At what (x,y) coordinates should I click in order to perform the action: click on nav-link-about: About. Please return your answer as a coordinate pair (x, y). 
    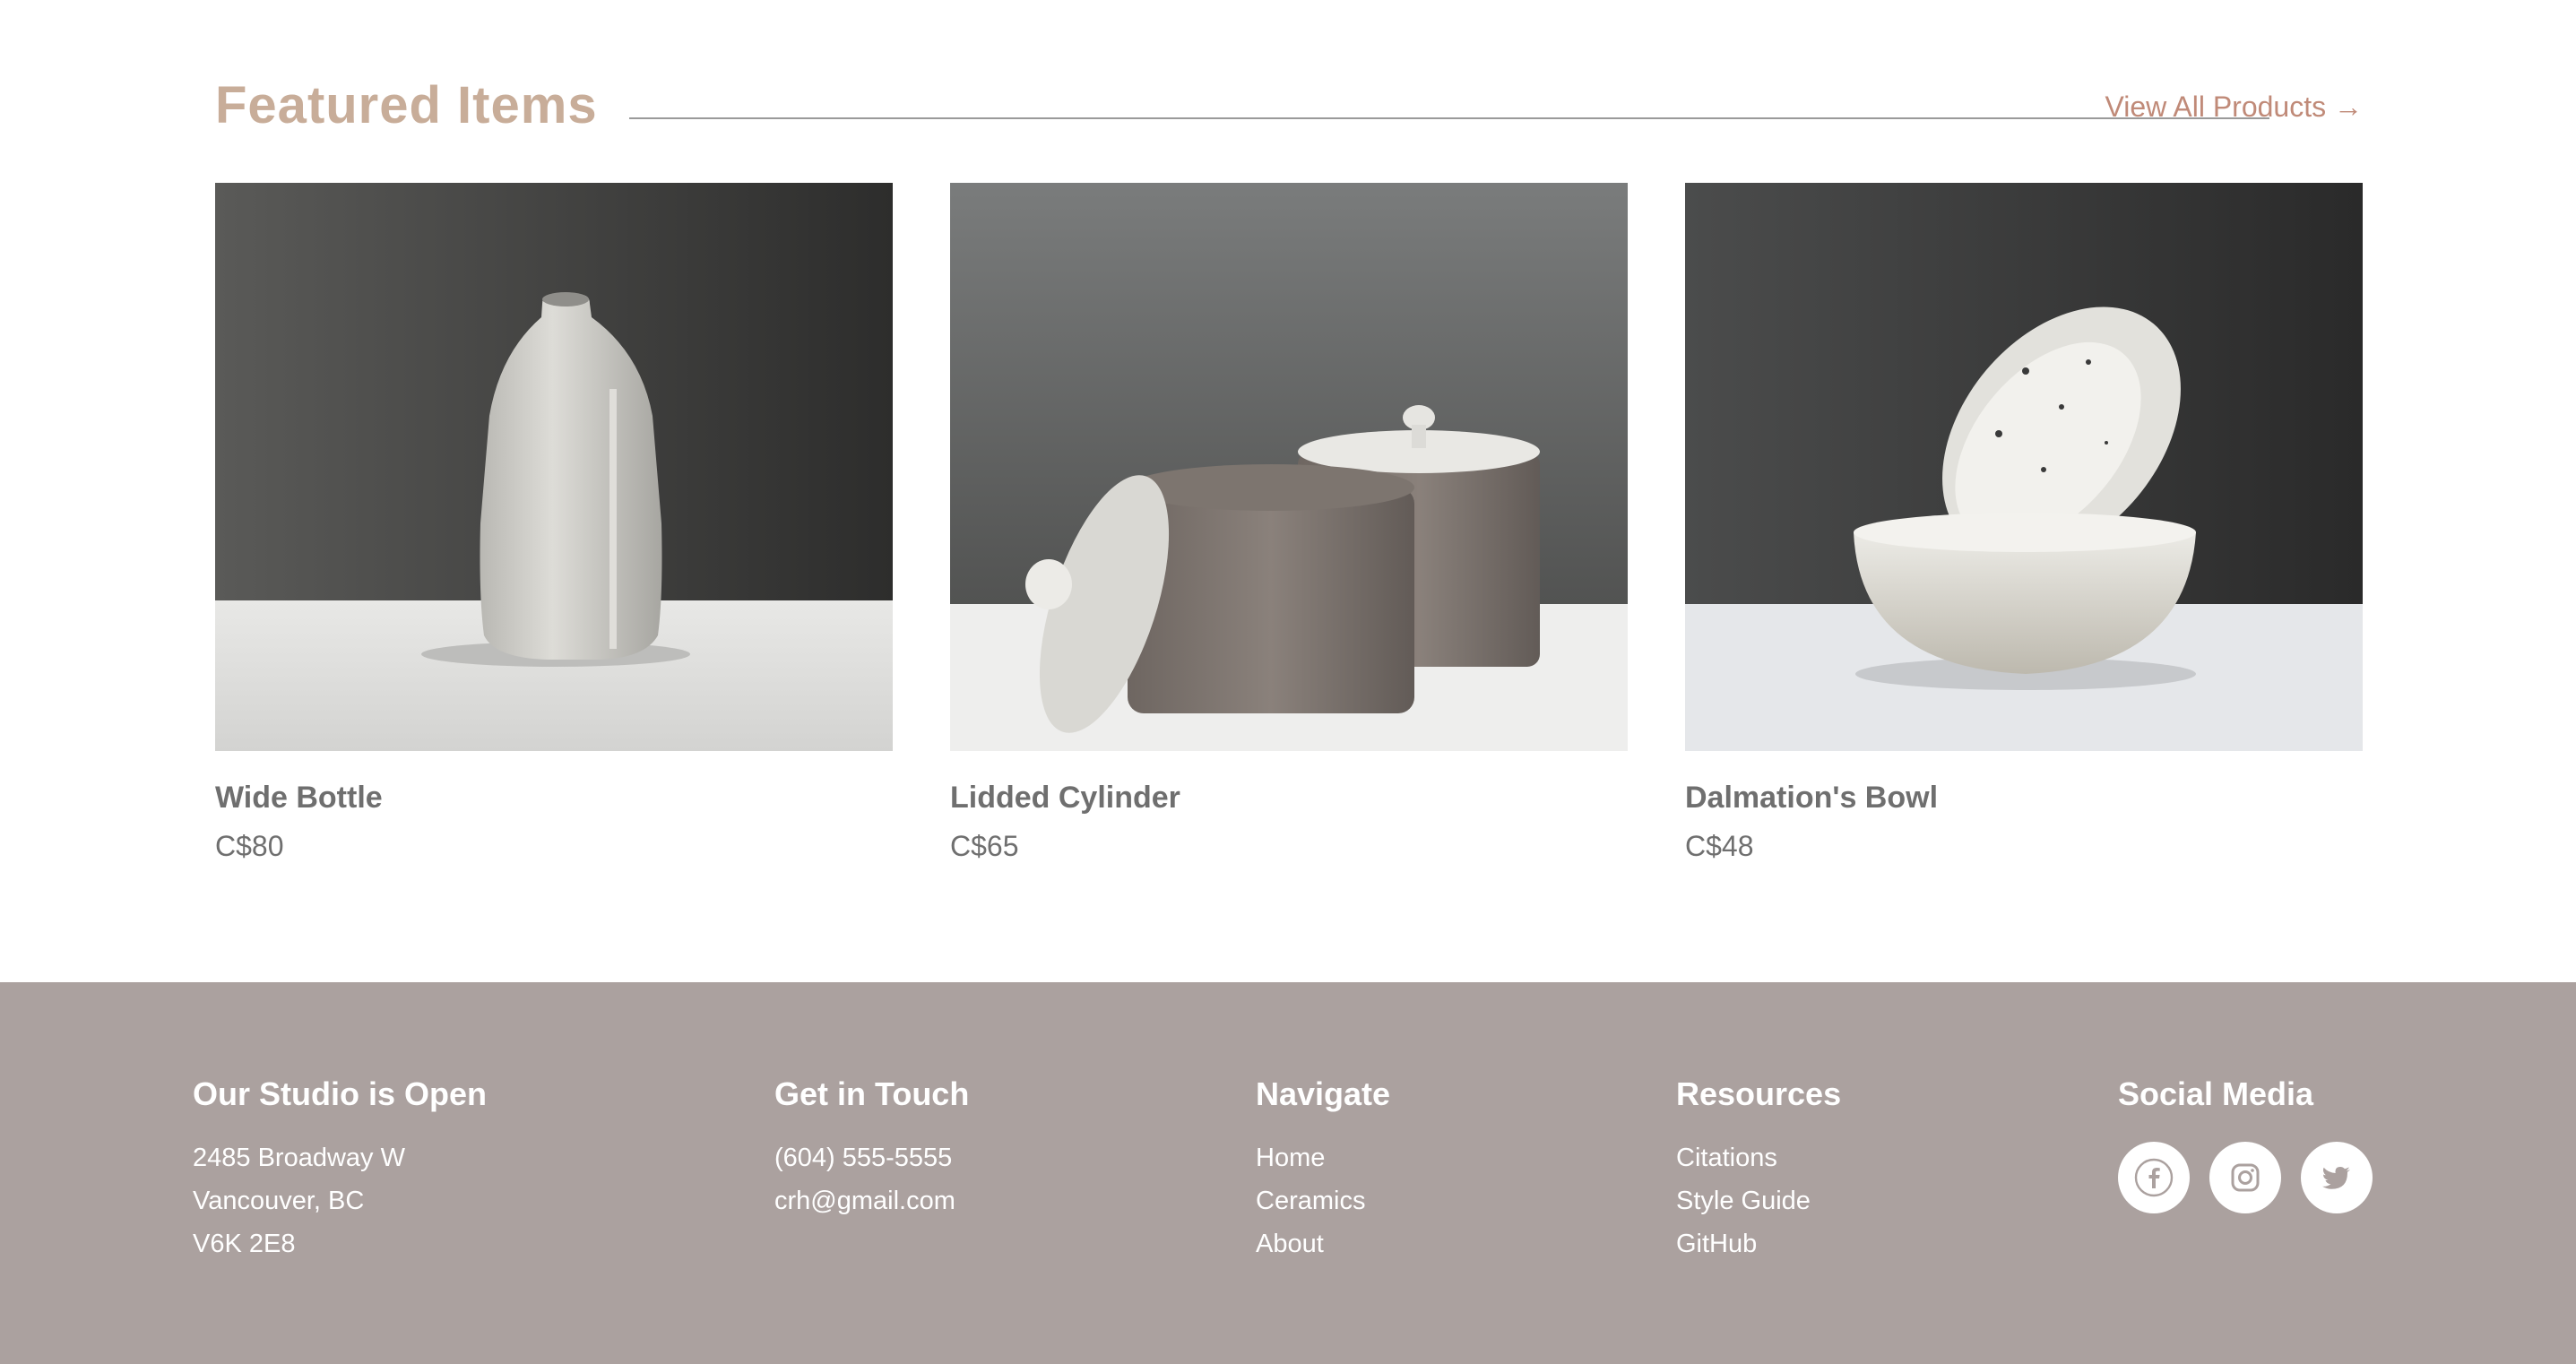
    Looking at the image, I should click on (1323, 1243).